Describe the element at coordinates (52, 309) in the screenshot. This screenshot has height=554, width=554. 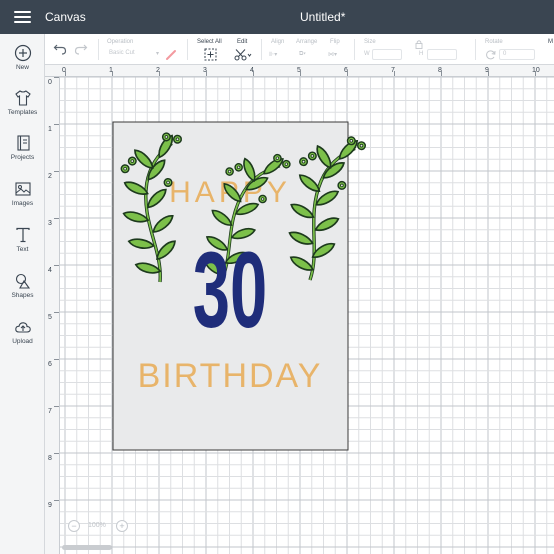
I see `vertical-ruler: 0 1 2 3 4 5 6 7 8 9` at that location.